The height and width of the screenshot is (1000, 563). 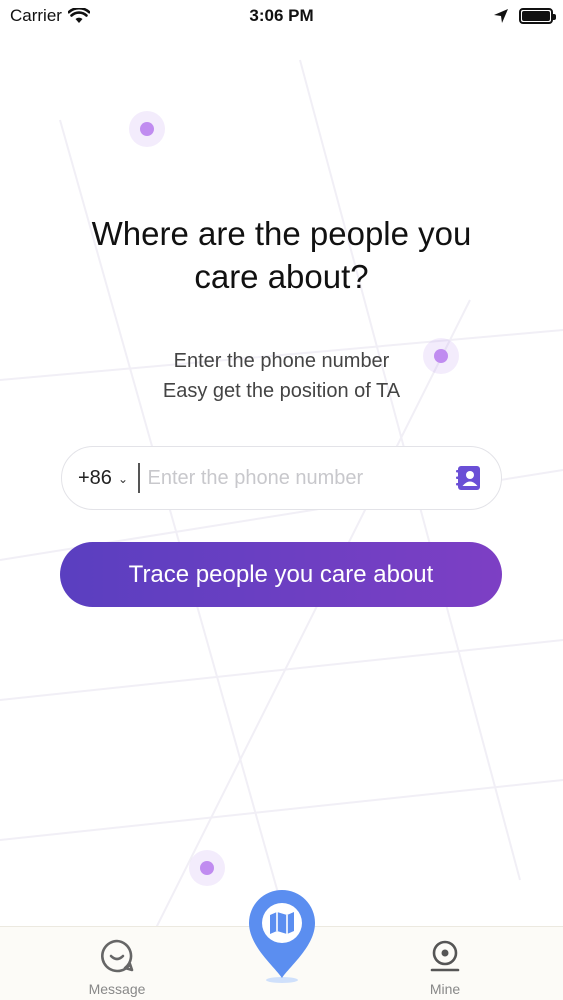 I want to click on tab-mine: Mine, so click(x=445, y=963).